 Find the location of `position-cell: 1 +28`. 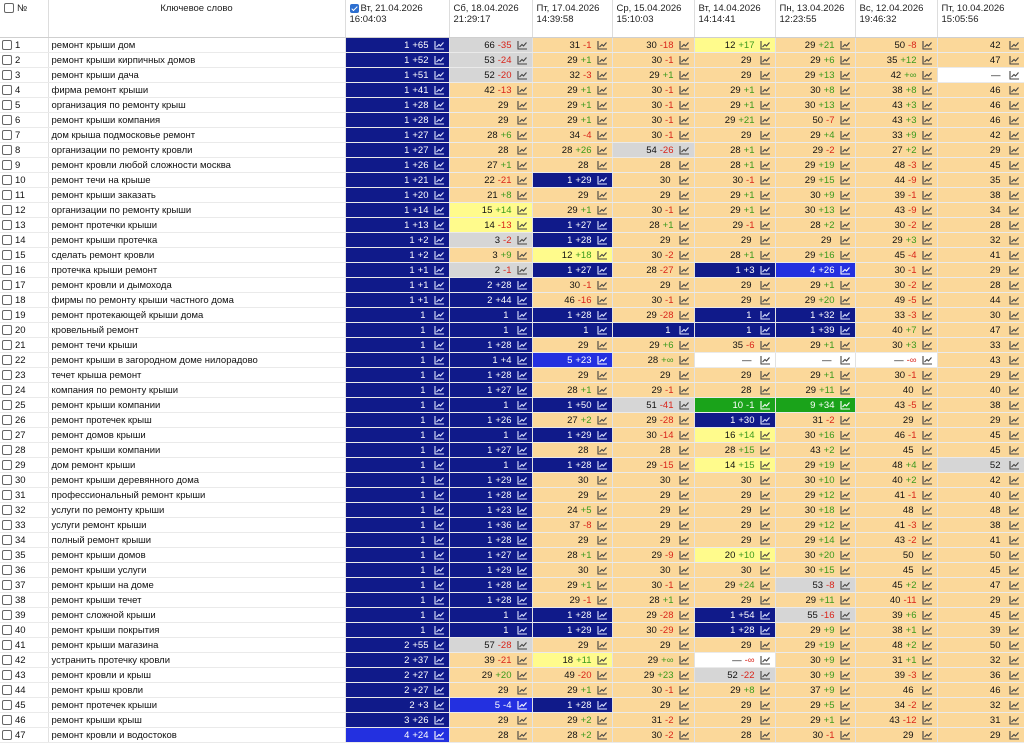

position-cell: 1 +28 is located at coordinates (572, 465).